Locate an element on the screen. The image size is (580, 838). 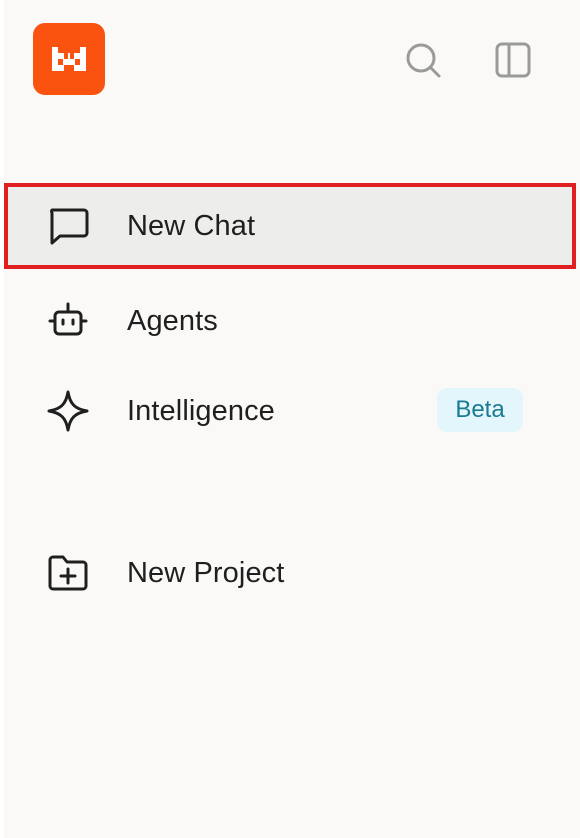
brand-logo is located at coordinates (69, 59).